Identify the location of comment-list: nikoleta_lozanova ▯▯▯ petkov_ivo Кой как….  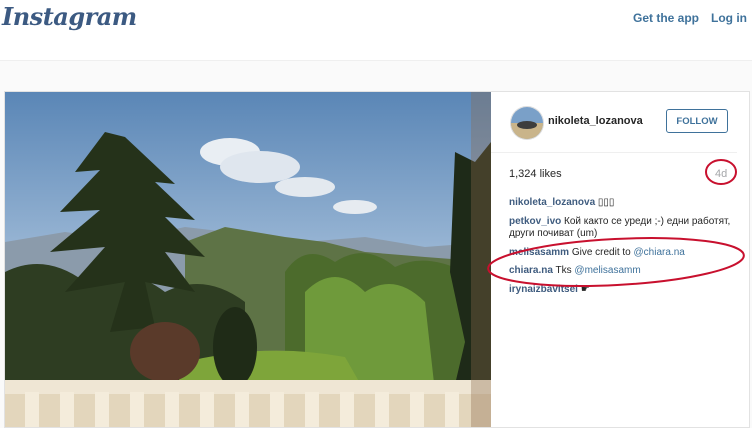
(621, 249).